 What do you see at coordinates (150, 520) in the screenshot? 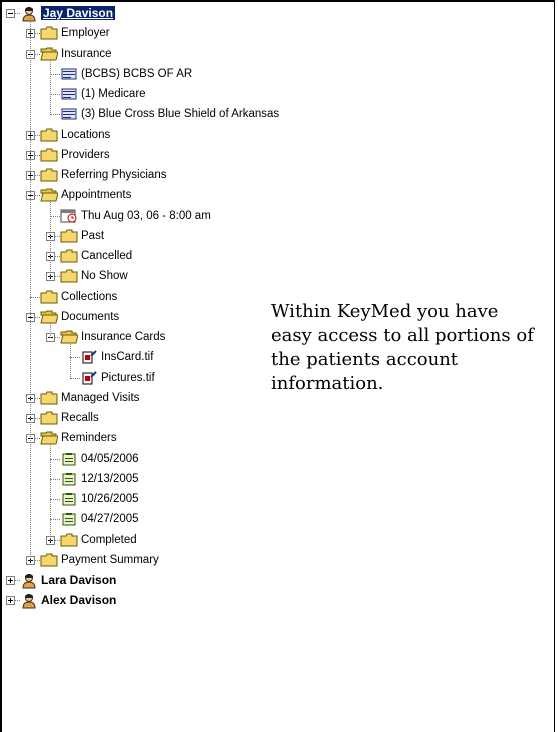
I see `tree-item: 04/27/2005` at bounding box center [150, 520].